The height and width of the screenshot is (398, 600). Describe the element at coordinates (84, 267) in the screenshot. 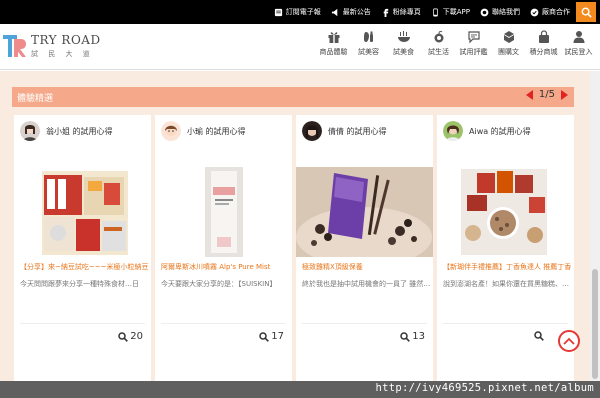

I see `card-title: 【分享】來~納豆試吃~~~米極小粒納豆` at that location.